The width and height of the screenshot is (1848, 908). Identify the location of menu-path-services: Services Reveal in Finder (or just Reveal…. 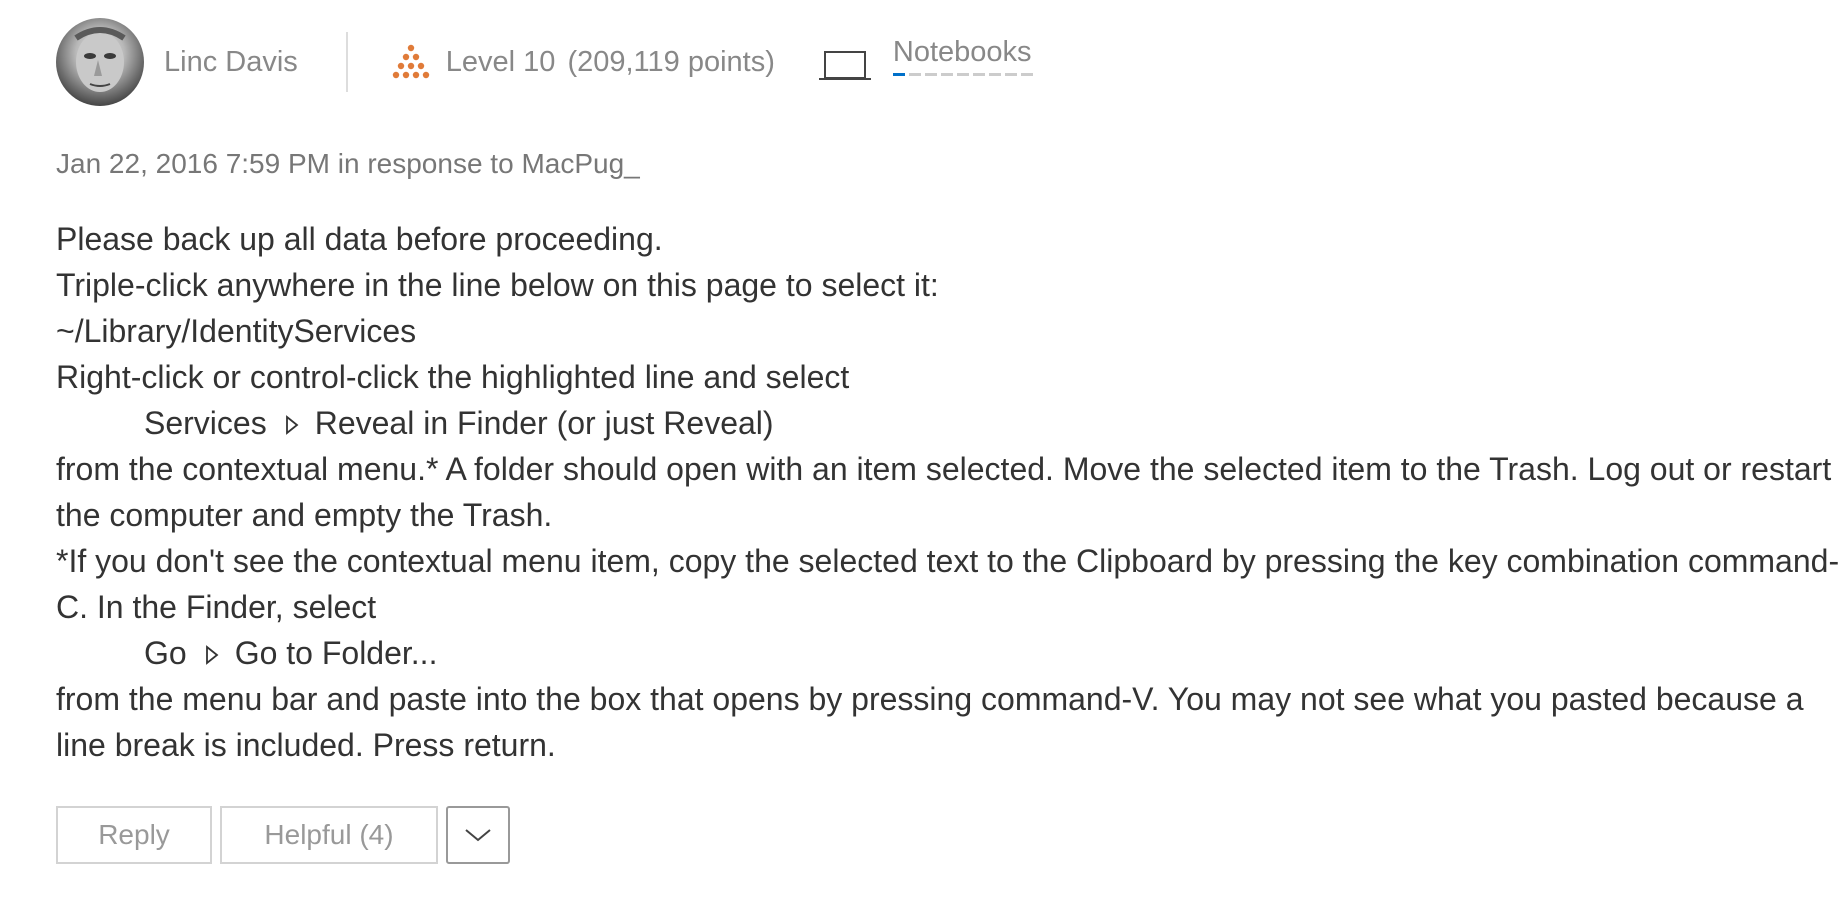
(951, 423).